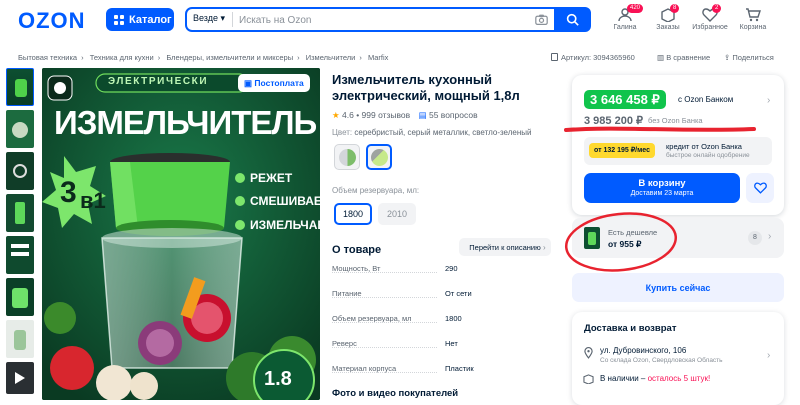  Describe the element at coordinates (248, 83) in the screenshot. I see `calendar-icon: ▣` at that location.